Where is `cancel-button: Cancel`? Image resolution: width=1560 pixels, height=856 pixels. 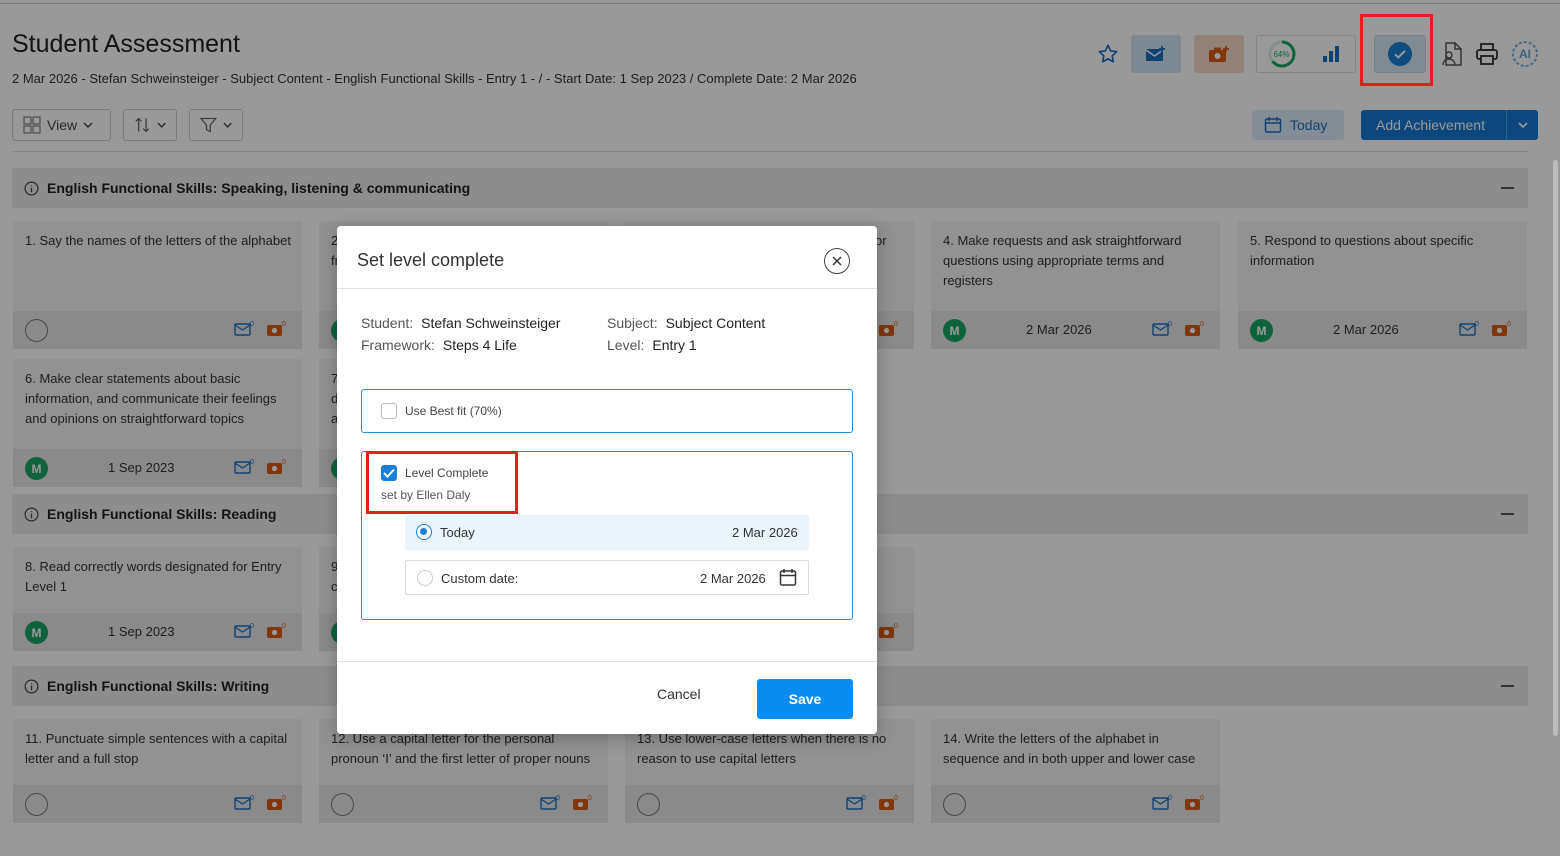 cancel-button: Cancel is located at coordinates (679, 694).